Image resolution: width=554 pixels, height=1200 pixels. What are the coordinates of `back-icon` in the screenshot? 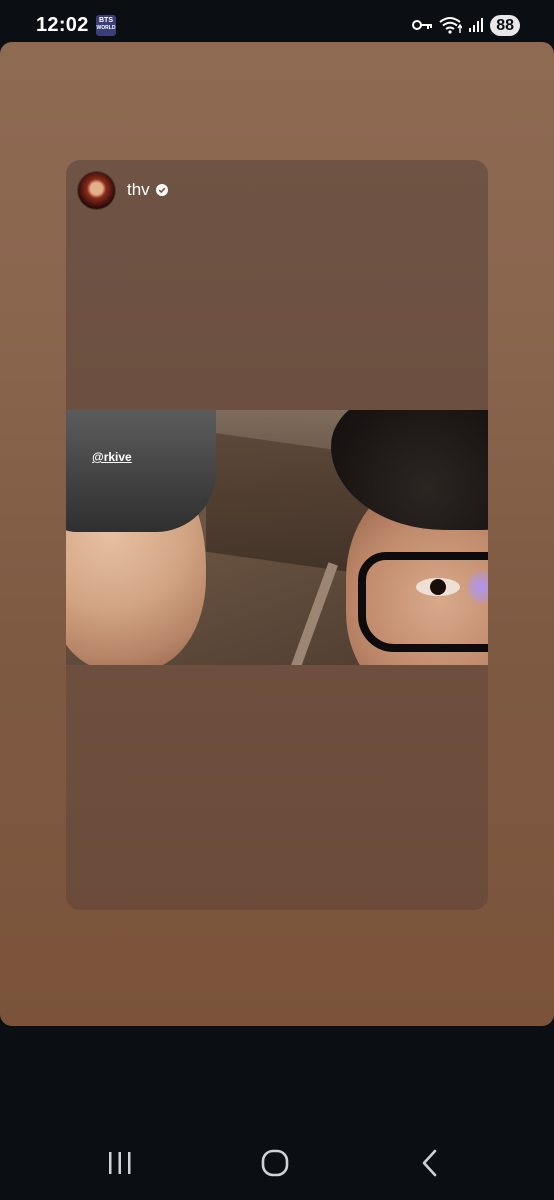 It's located at (429, 1163).